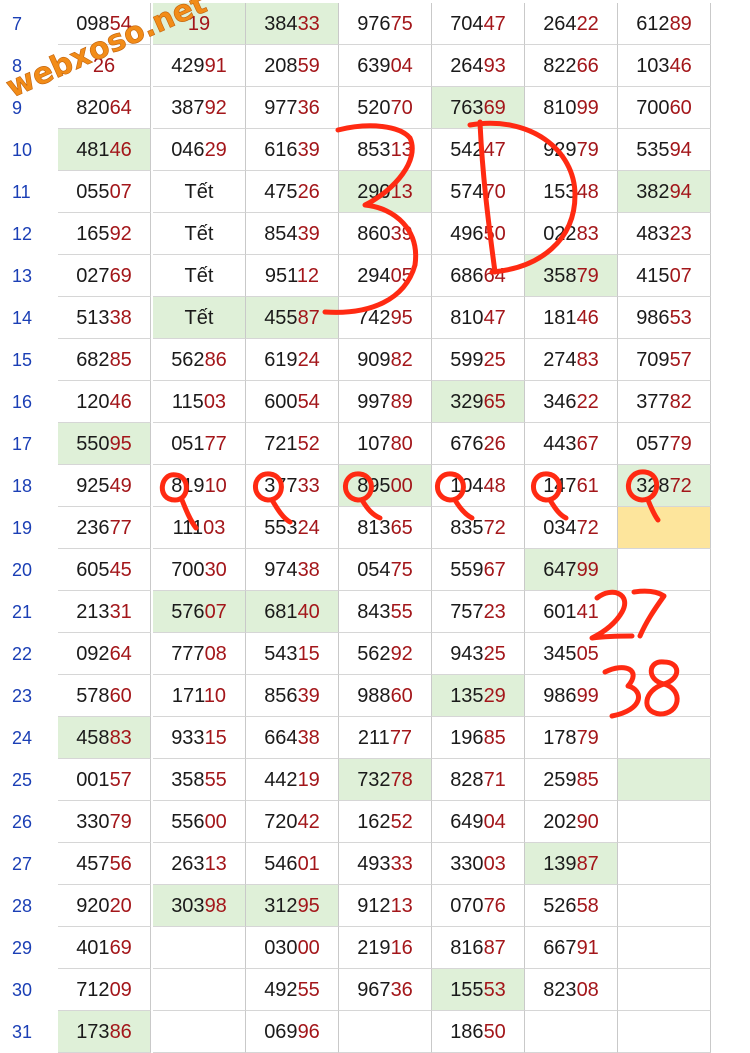  I want to click on result-last-two: 70, so click(494, 192).